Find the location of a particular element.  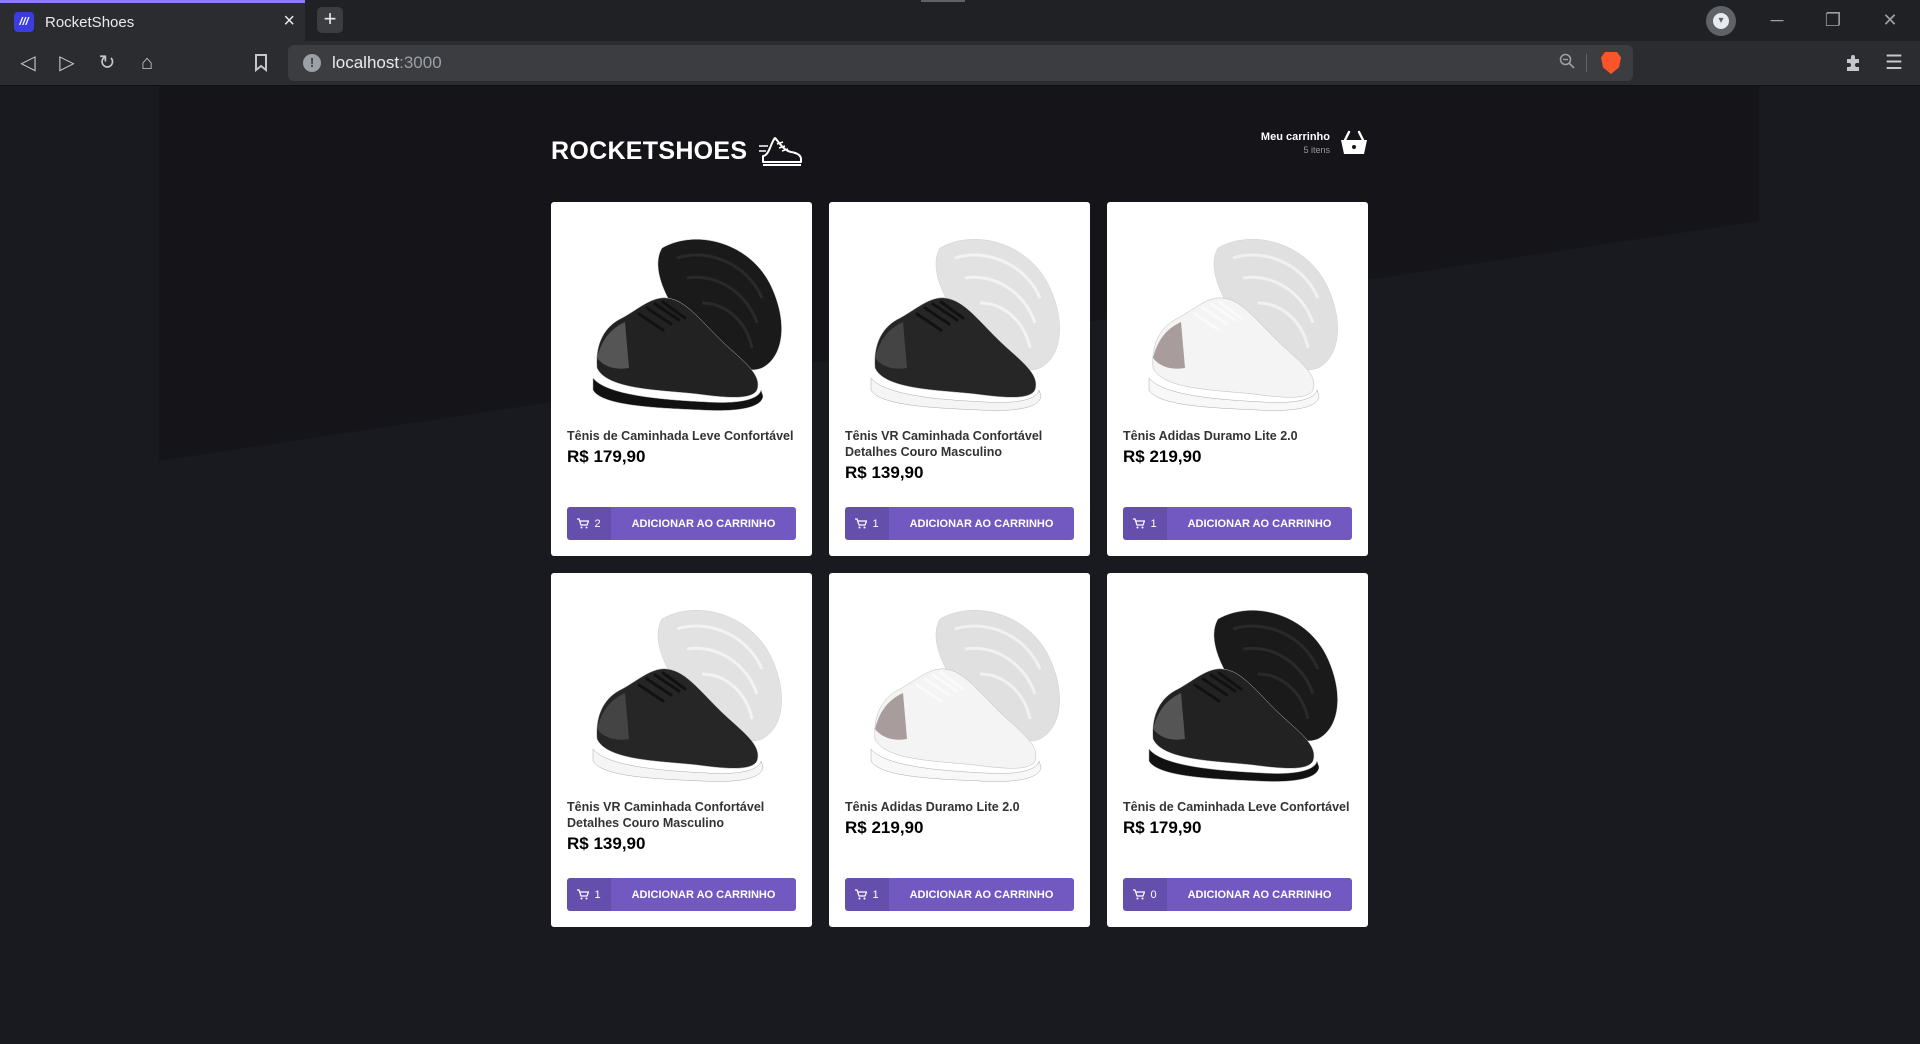

logo-text: ROCKETSHOES is located at coordinates (649, 150).